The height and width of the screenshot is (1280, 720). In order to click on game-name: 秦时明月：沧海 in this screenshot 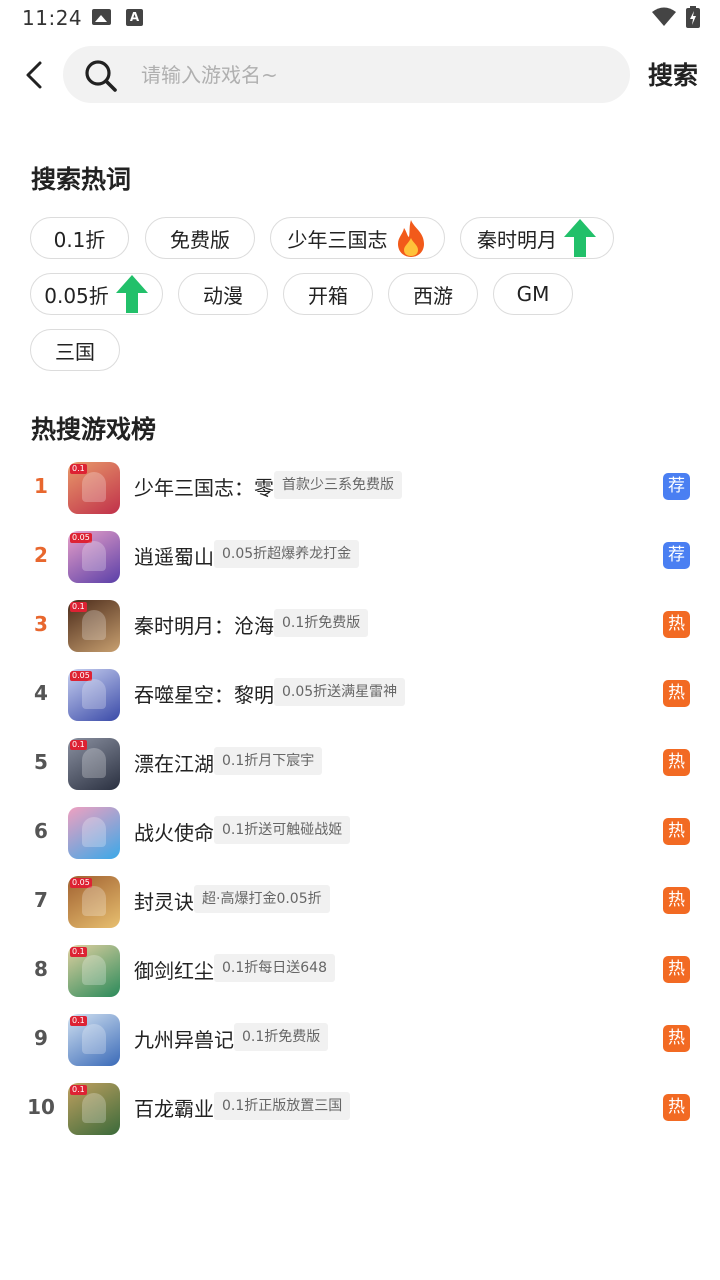, I will do `click(204, 626)`.